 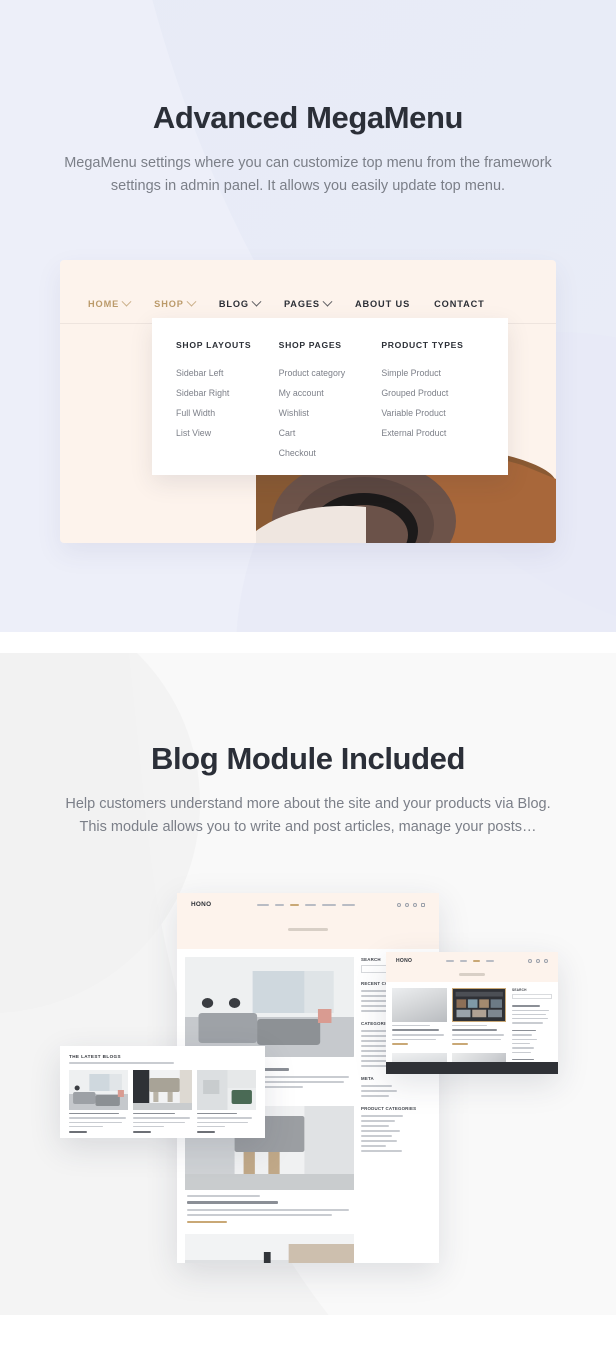 I want to click on sidebar-heading: SEARCH, so click(x=519, y=990).